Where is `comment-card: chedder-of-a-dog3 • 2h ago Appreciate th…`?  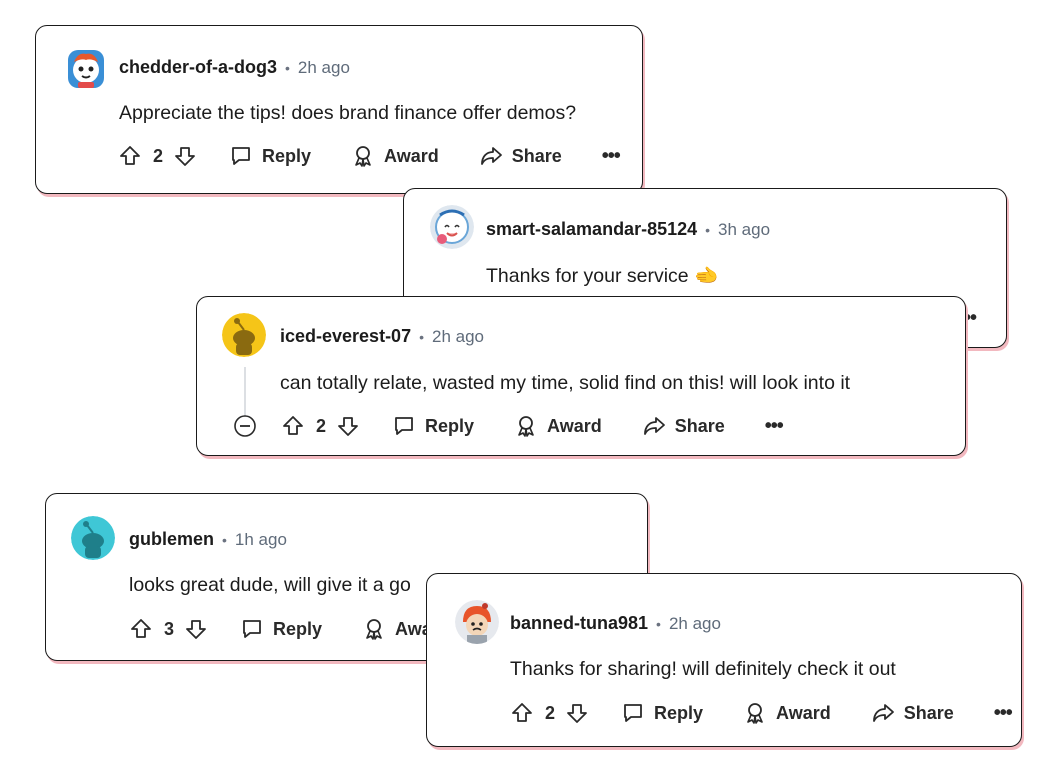
comment-card: chedder-of-a-dog3 • 2h ago Appreciate th… is located at coordinates (339, 109).